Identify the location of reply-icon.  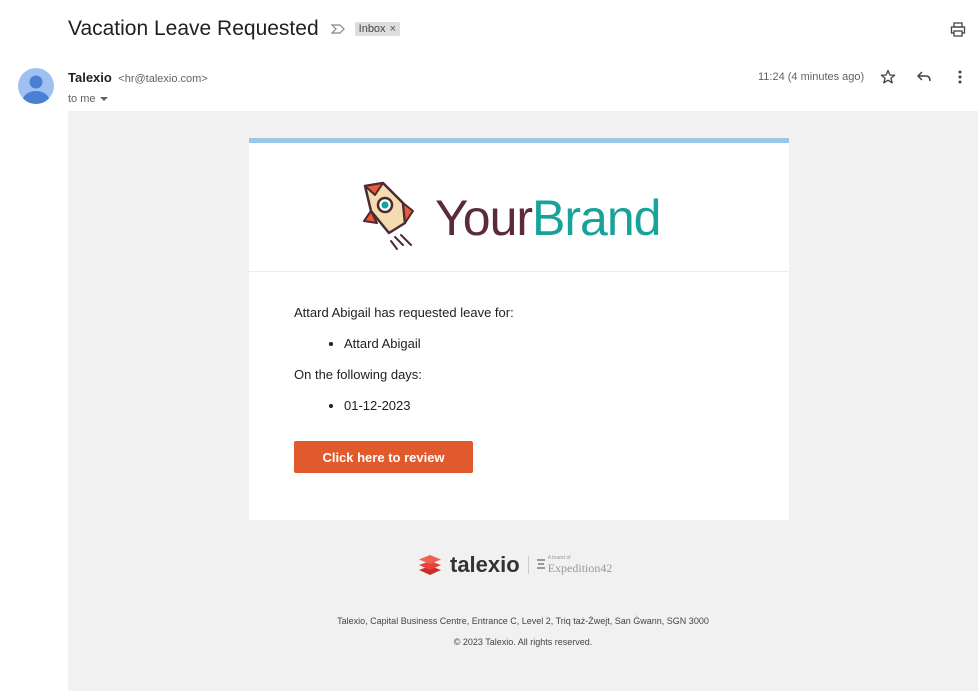
(924, 77).